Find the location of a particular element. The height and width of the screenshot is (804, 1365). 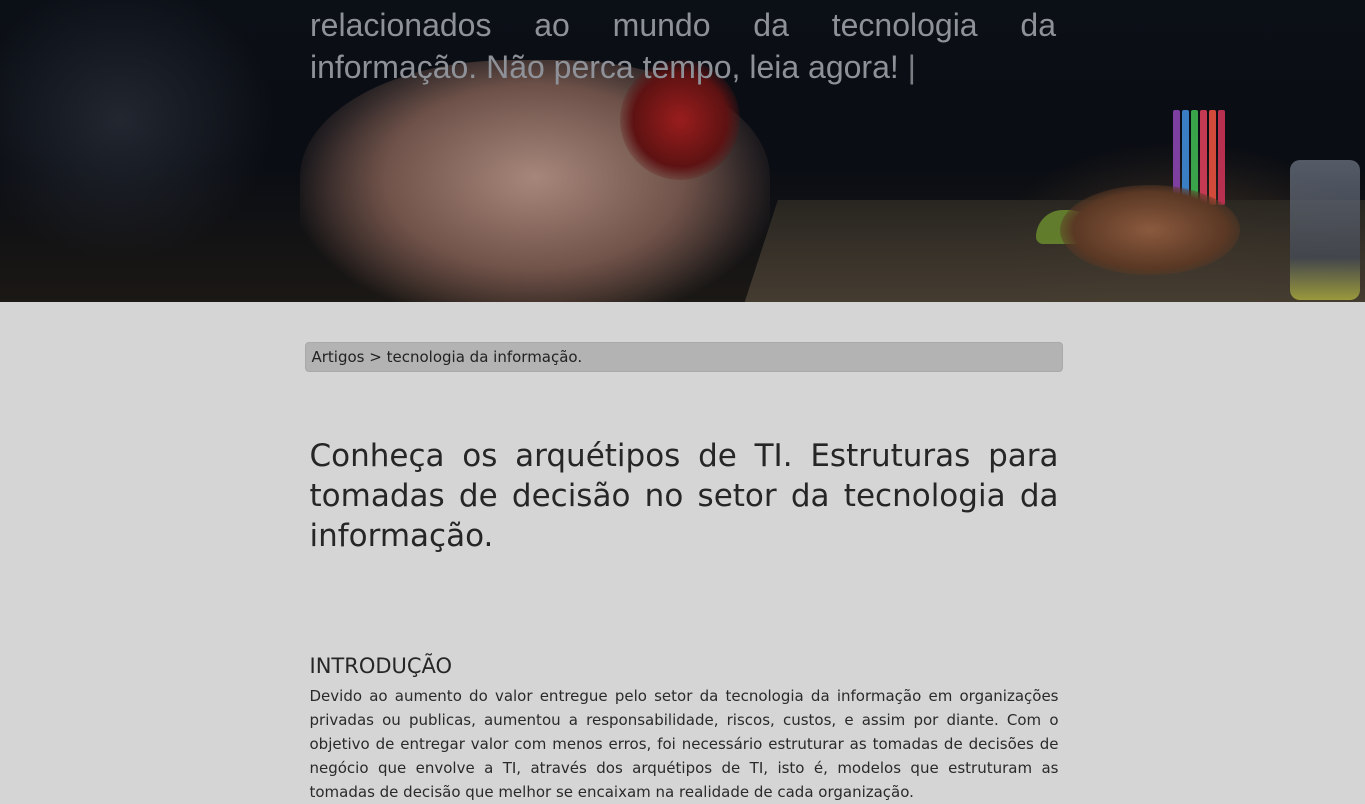

hero-photo-bottle is located at coordinates (1325, 230).